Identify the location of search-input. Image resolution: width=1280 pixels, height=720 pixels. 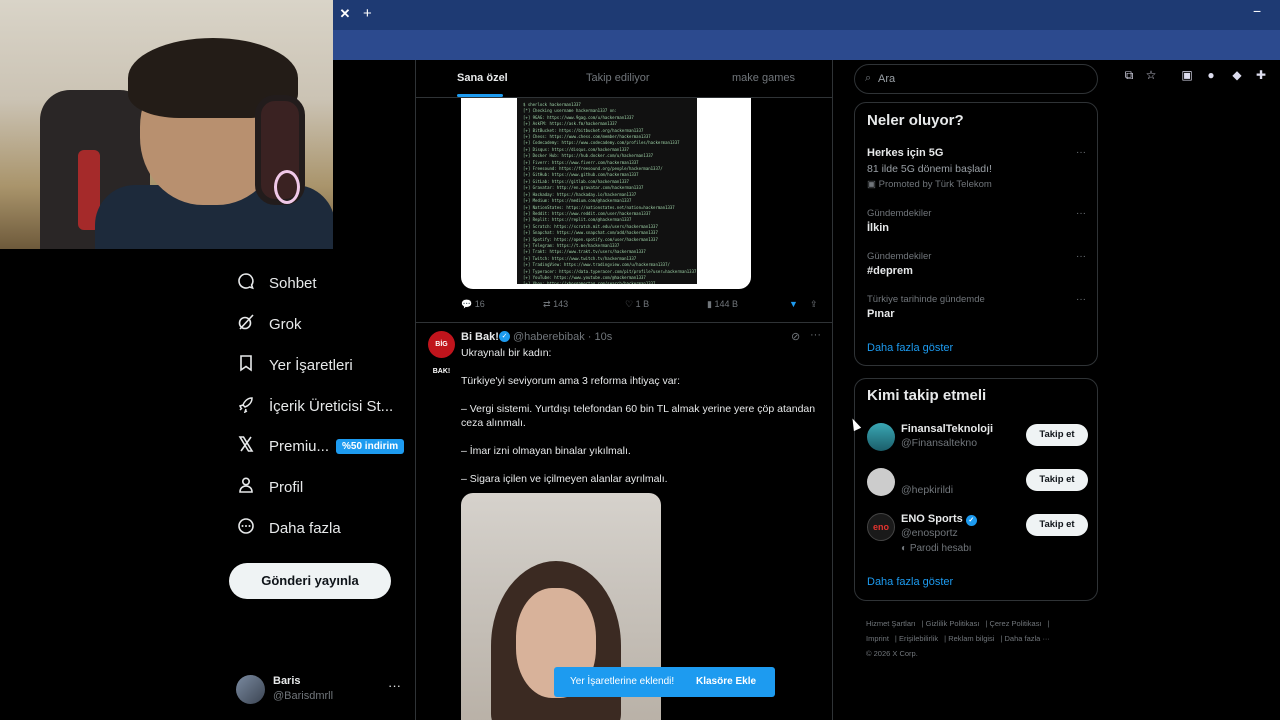
(978, 79).